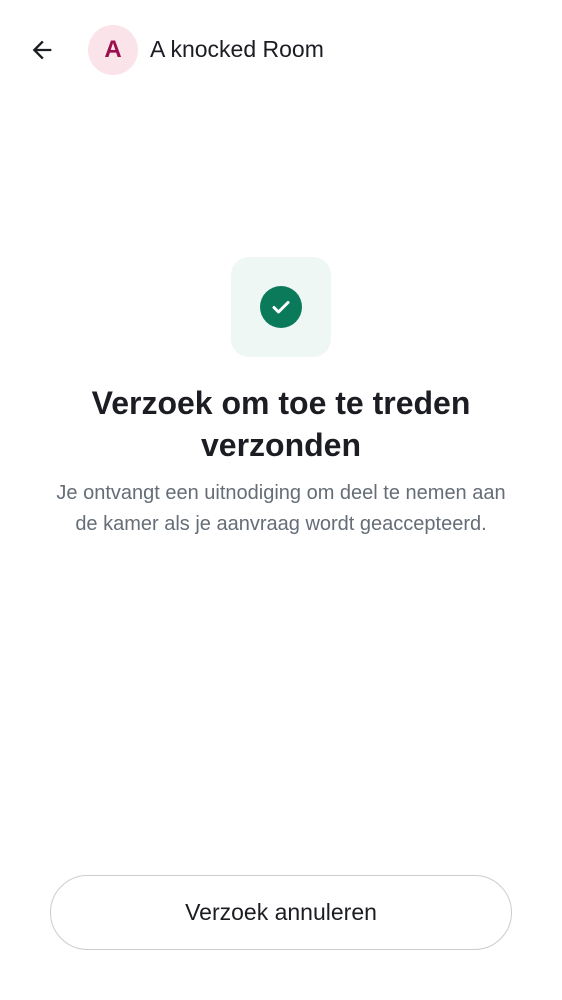  I want to click on top-app-bar: A A knocked Room, so click(281, 50).